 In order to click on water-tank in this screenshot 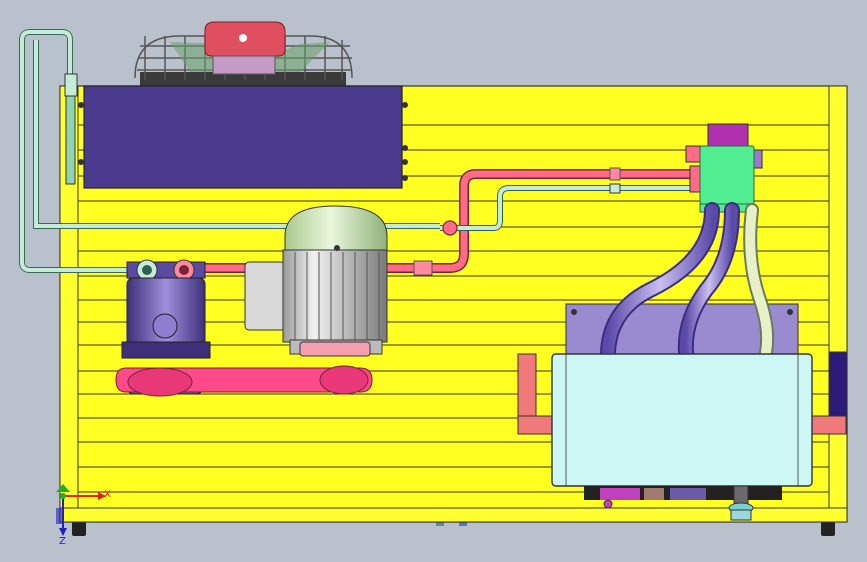, I will do `click(682, 437)`.